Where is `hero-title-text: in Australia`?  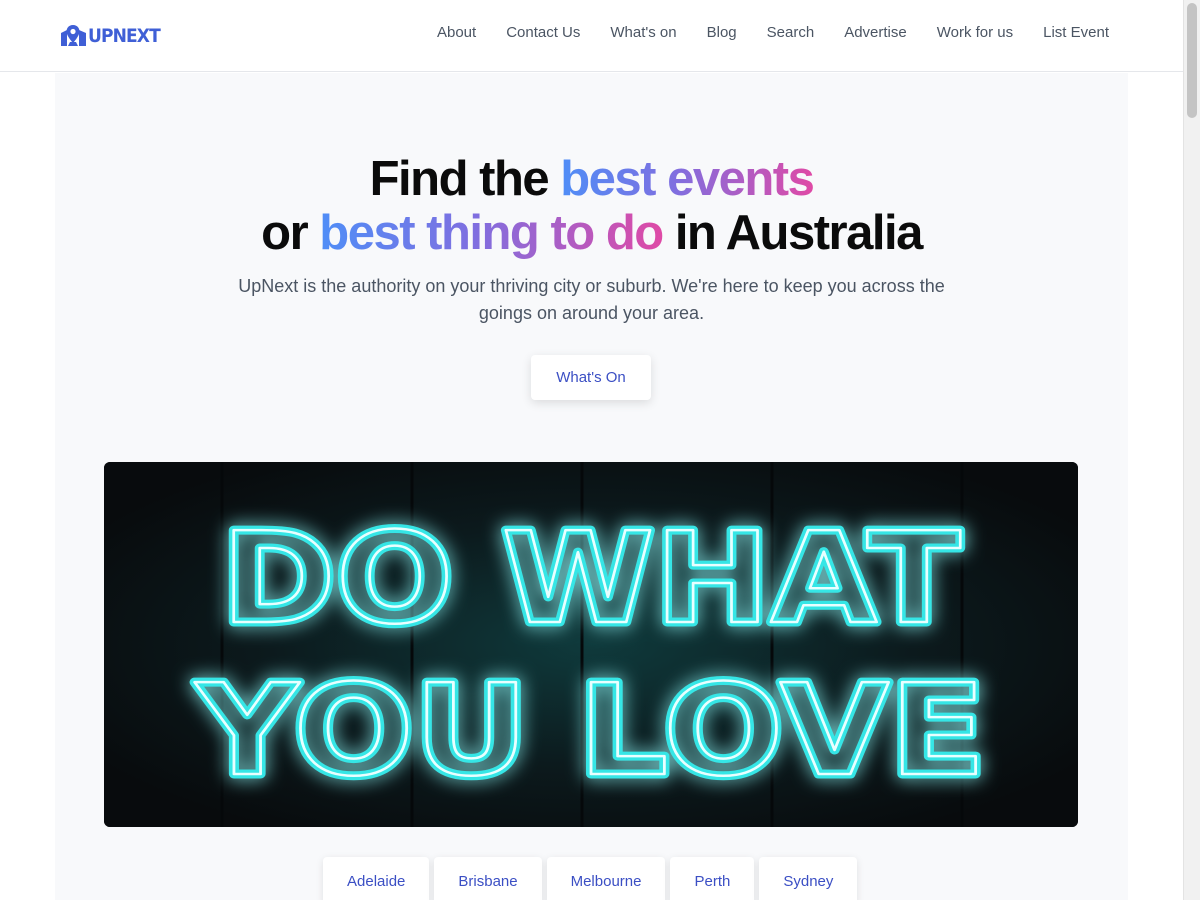 hero-title-text: in Australia is located at coordinates (793, 233).